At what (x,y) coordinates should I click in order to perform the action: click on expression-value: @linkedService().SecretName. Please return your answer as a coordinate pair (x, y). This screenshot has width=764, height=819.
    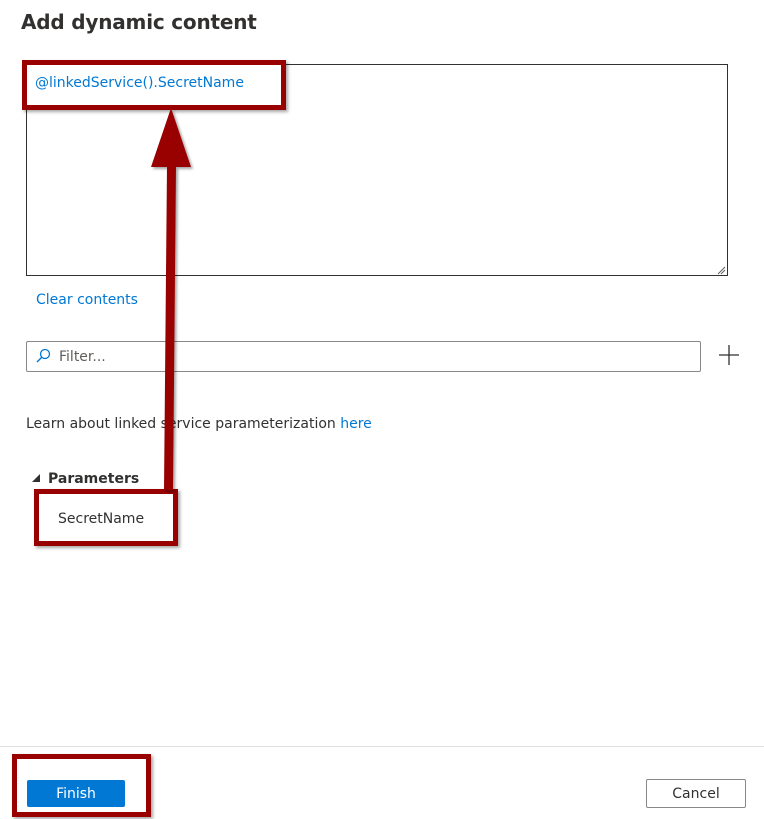
    Looking at the image, I should click on (139, 83).